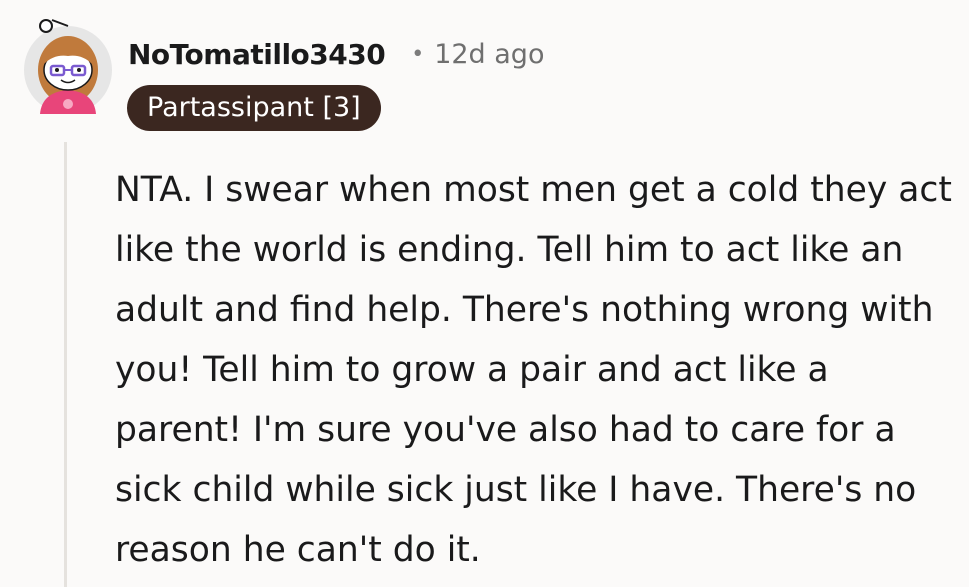 The image size is (969, 587). What do you see at coordinates (257, 54) in the screenshot?
I see `username-link: NoTomatillo3430` at bounding box center [257, 54].